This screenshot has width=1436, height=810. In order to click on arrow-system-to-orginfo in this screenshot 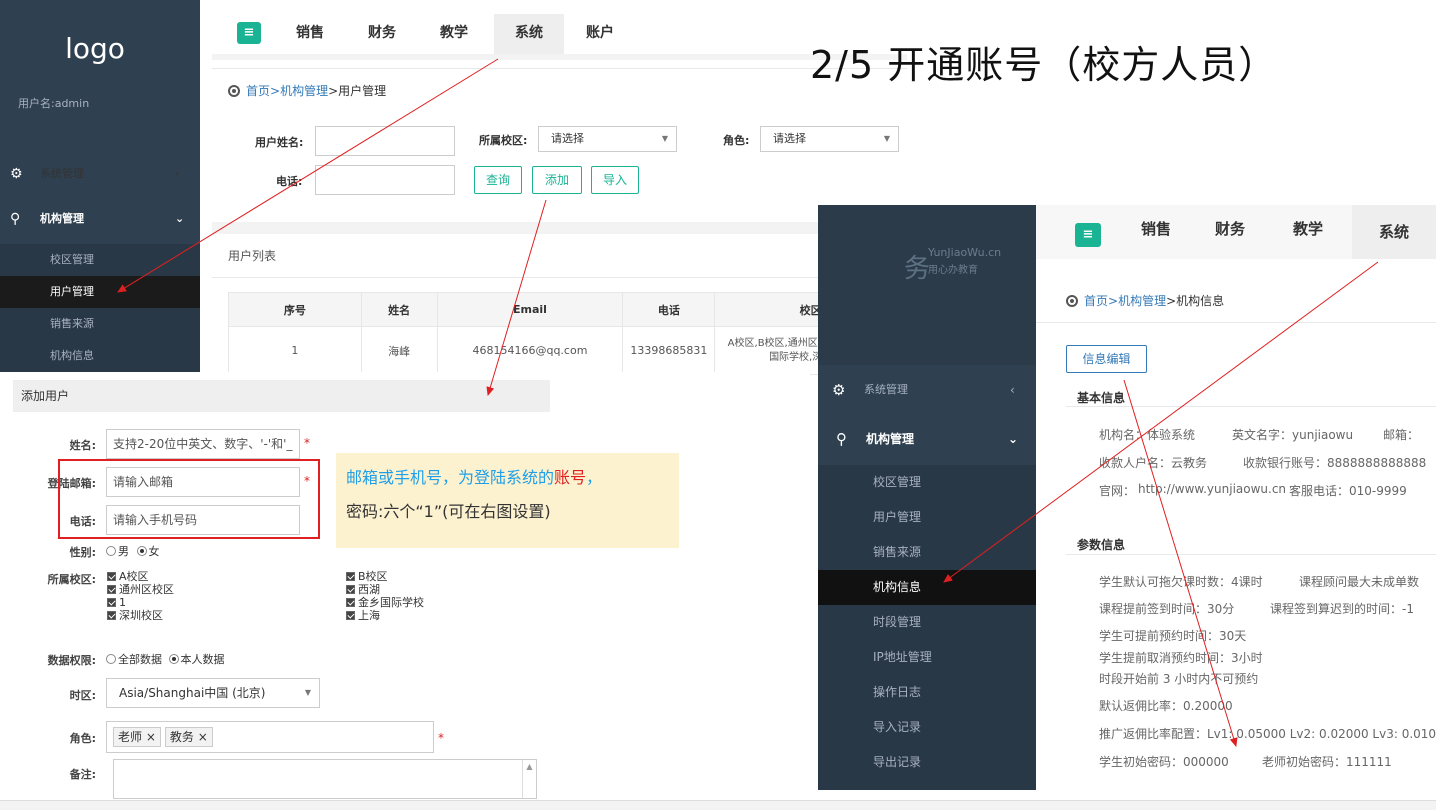, I will do `click(1161, 422)`.